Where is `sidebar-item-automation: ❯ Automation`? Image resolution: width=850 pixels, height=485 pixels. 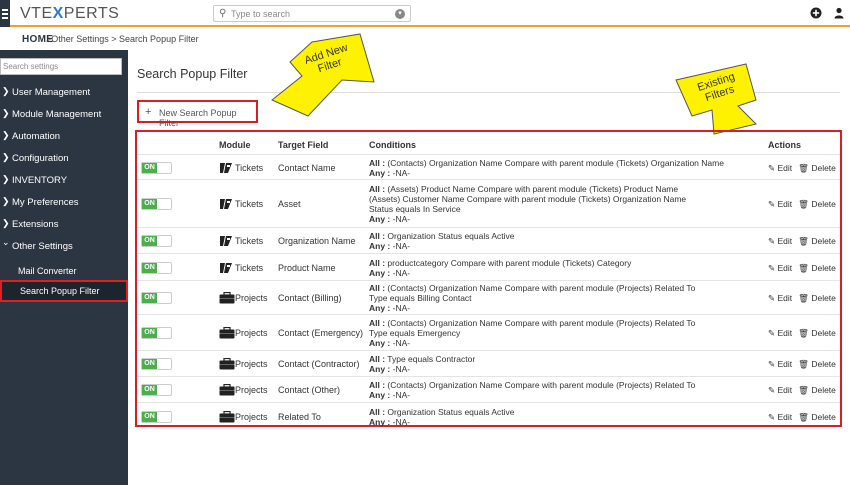
sidebar-item-automation: ❯ Automation is located at coordinates (64, 136).